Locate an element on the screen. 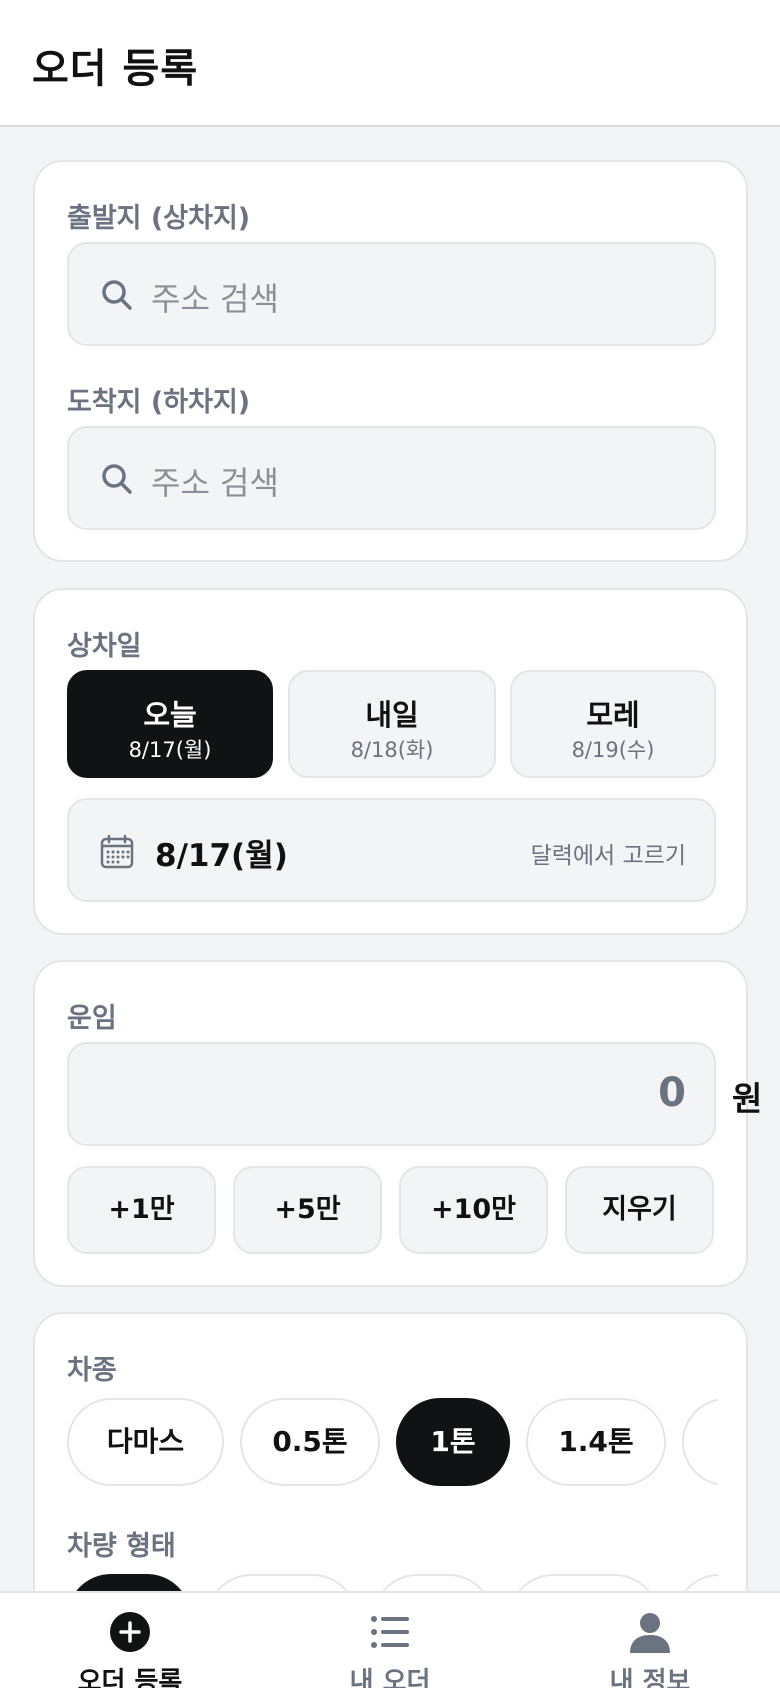 This screenshot has width=780, height=1688. vehicle-type-chip is located at coordinates (700, 1442).